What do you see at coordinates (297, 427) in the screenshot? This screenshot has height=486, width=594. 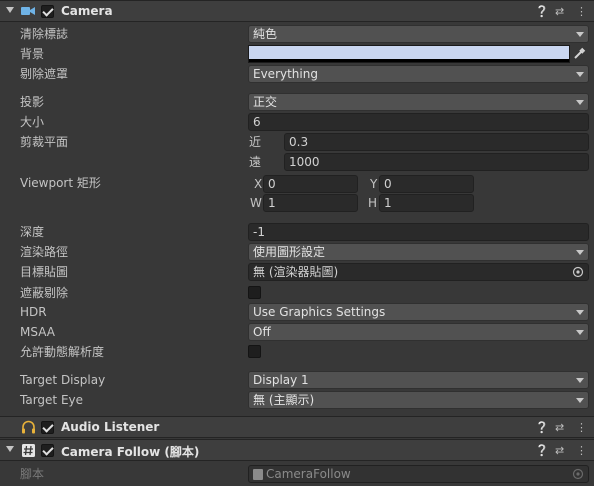 I see `audio-listener-component-header: Audio Listener ❔ ⇄ ⋮` at bounding box center [297, 427].